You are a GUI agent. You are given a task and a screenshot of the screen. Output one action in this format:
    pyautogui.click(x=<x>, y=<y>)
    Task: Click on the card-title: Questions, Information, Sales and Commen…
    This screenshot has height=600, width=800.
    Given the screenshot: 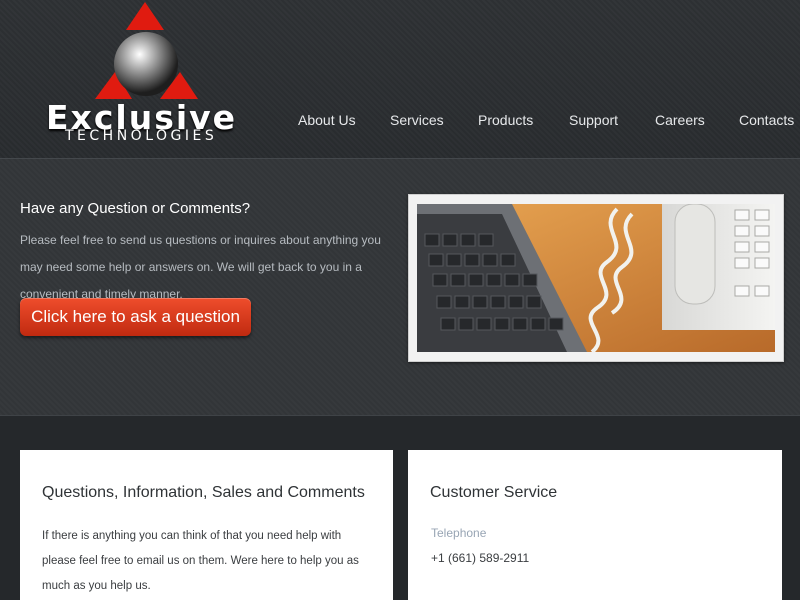 What is the action you would take?
    pyautogui.click(x=203, y=492)
    